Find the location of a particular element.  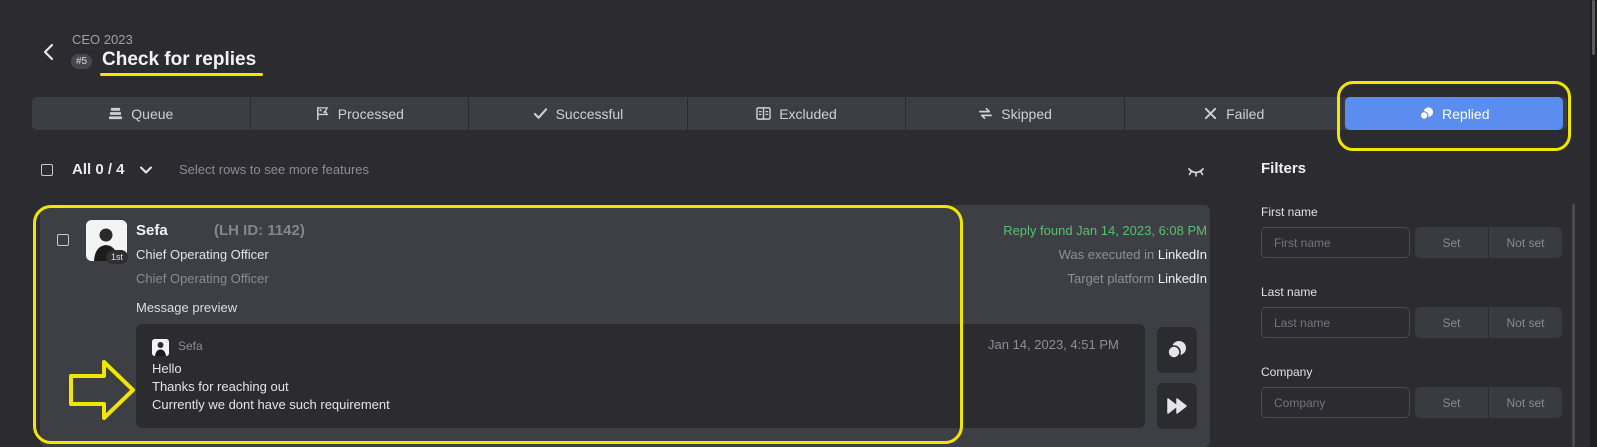

skip-forward-button is located at coordinates (1177, 406).